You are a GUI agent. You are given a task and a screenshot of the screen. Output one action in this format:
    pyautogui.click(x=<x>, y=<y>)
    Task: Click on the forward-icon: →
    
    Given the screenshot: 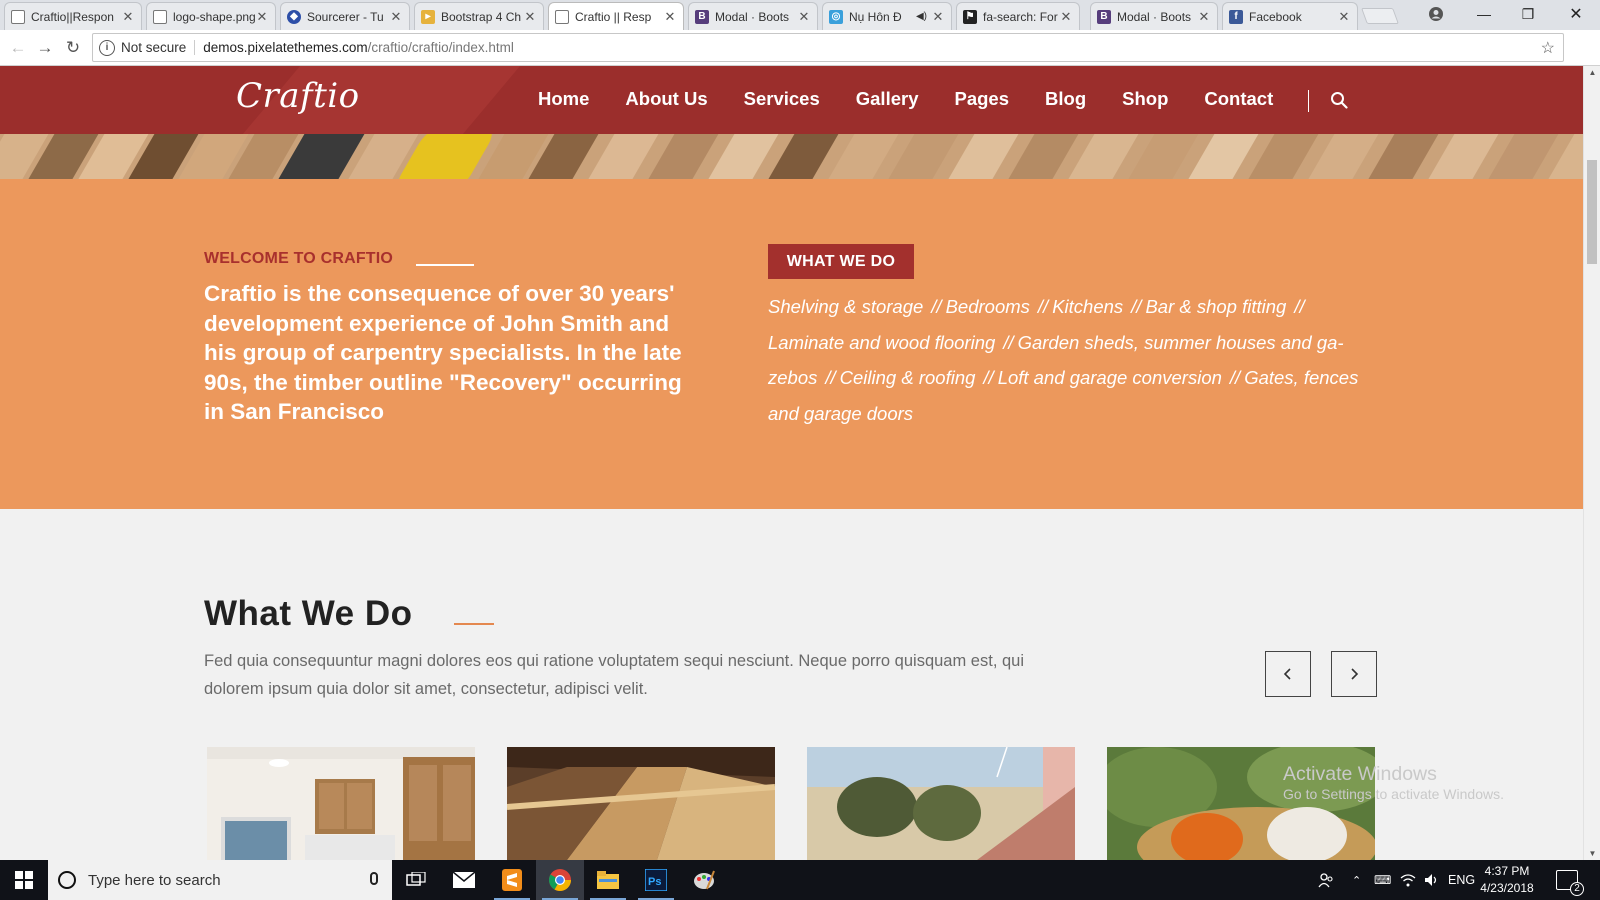 What is the action you would take?
    pyautogui.click(x=45, y=48)
    